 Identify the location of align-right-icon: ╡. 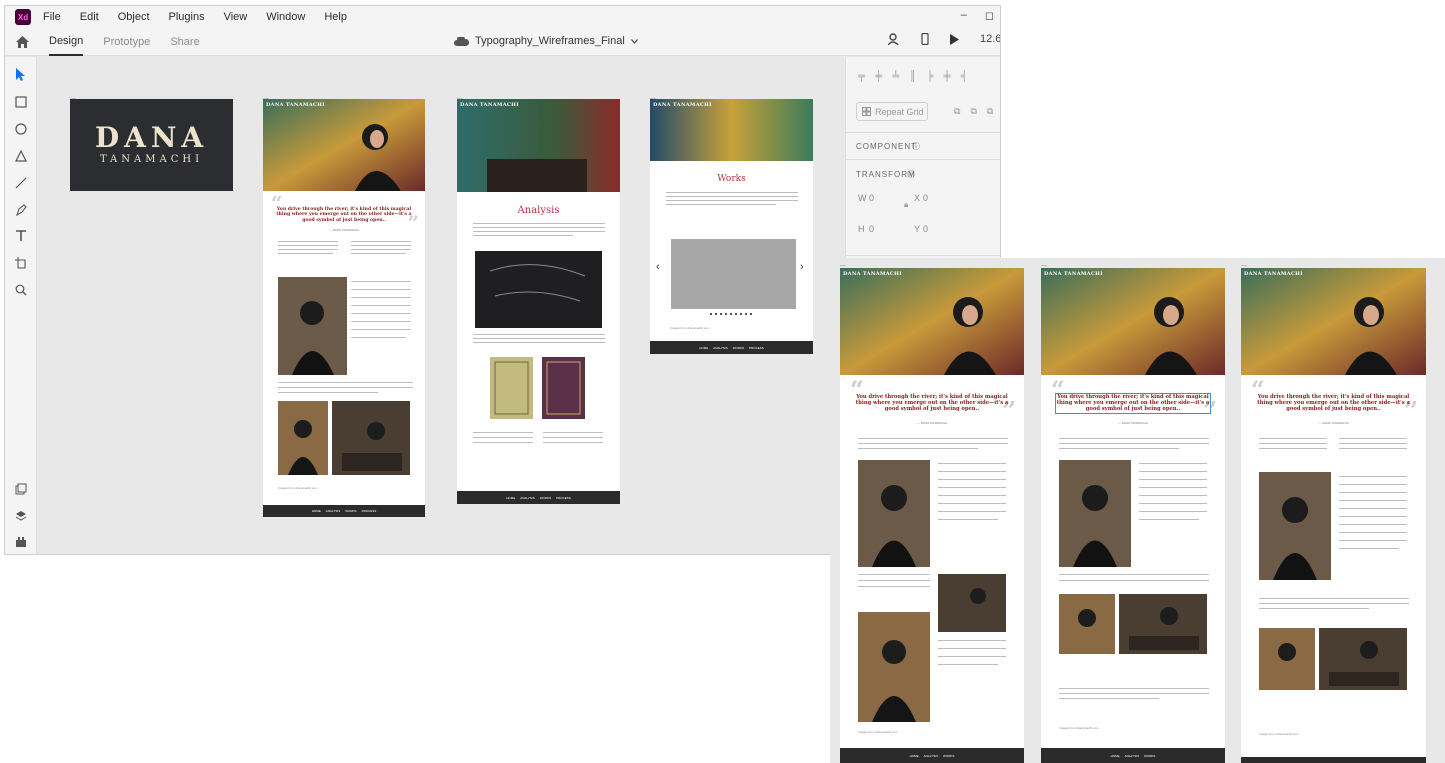
(964, 76).